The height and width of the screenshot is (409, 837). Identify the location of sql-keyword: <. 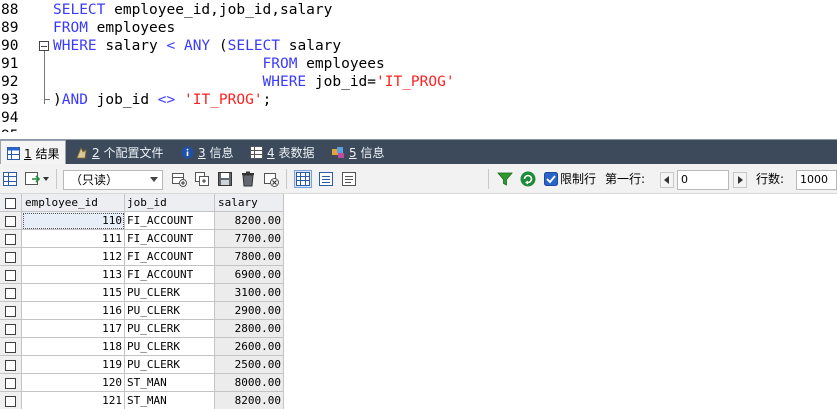
(171, 46).